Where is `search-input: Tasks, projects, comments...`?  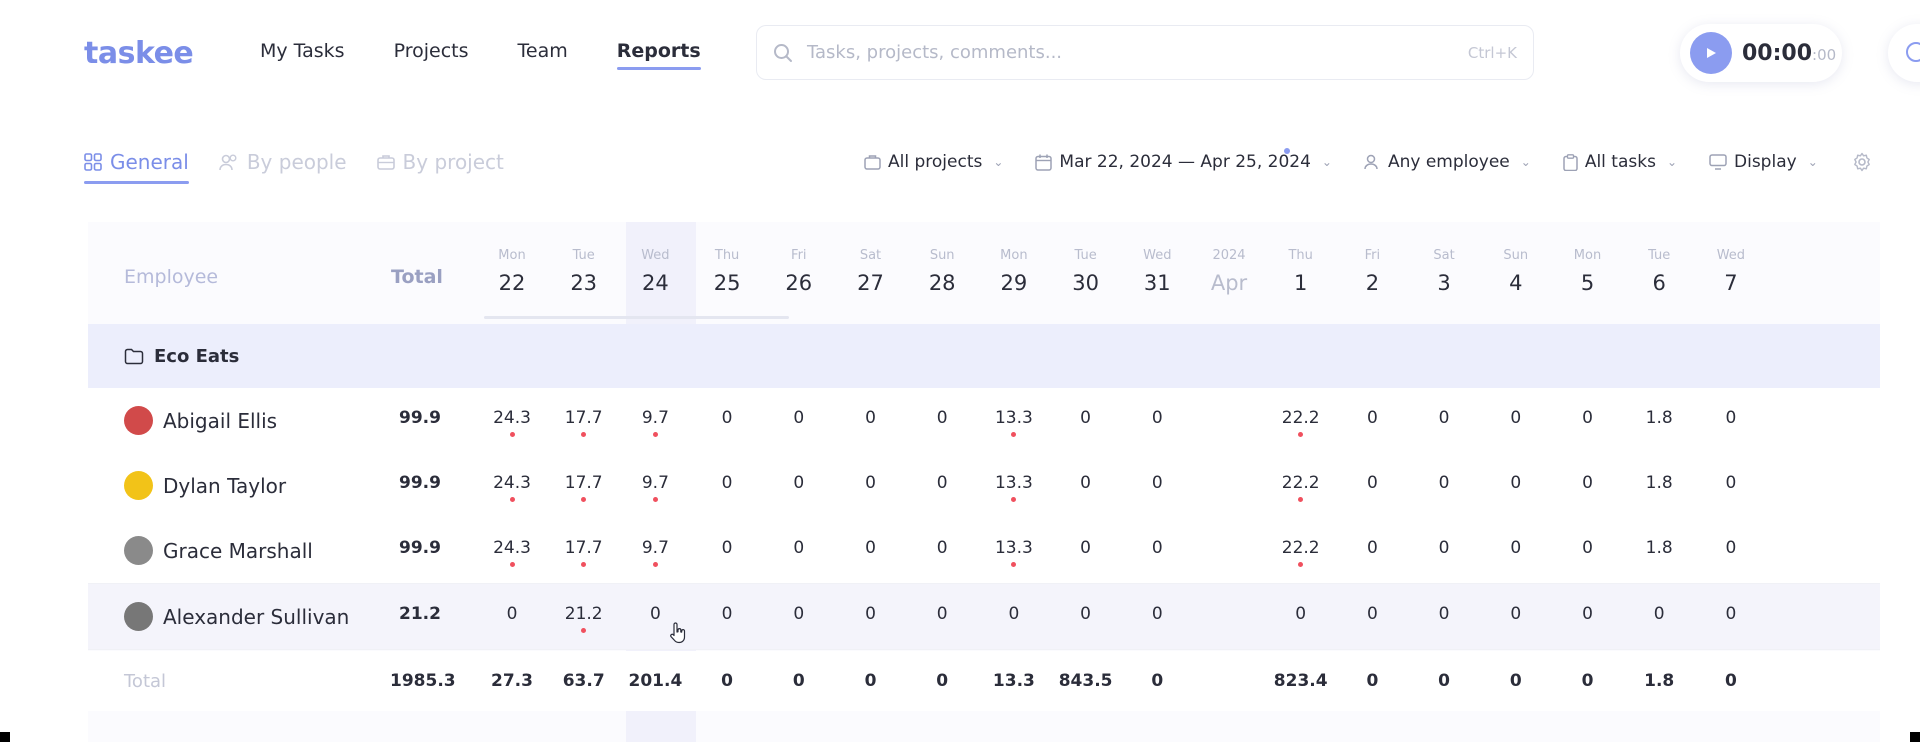
search-input: Tasks, projects, comments... is located at coordinates (1137, 52).